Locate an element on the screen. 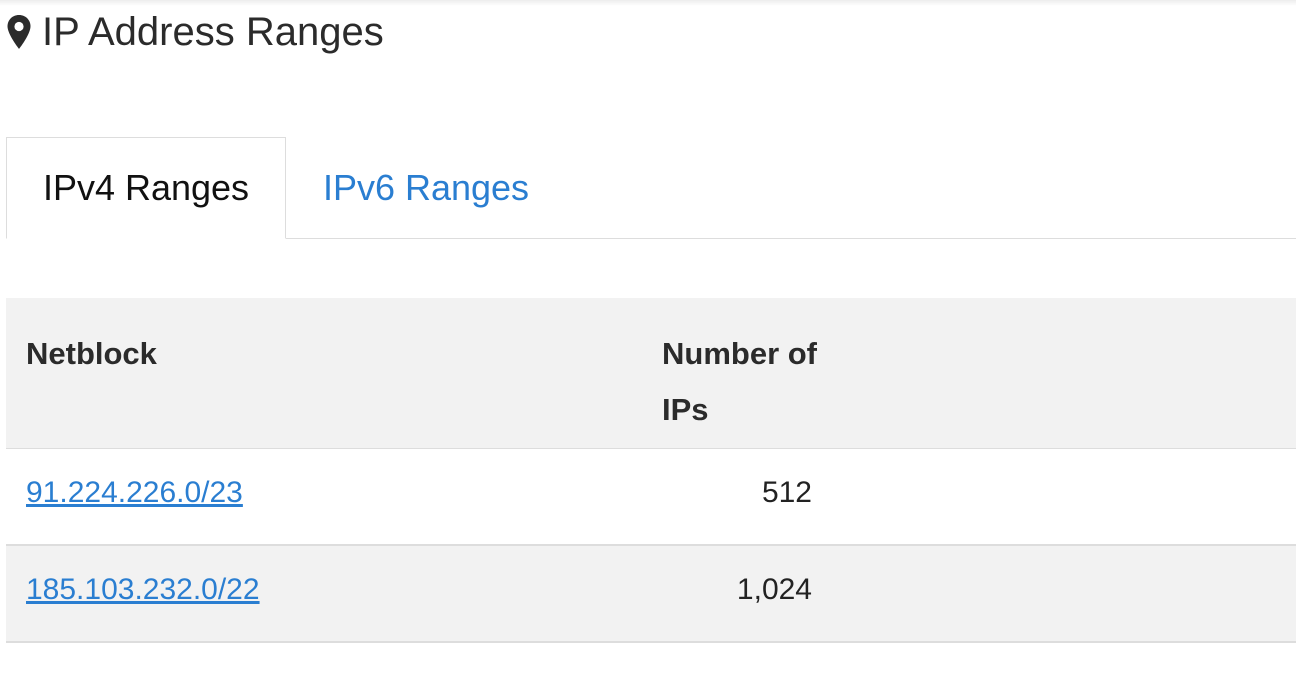  column-header-netblock: Netblock is located at coordinates (91, 354).